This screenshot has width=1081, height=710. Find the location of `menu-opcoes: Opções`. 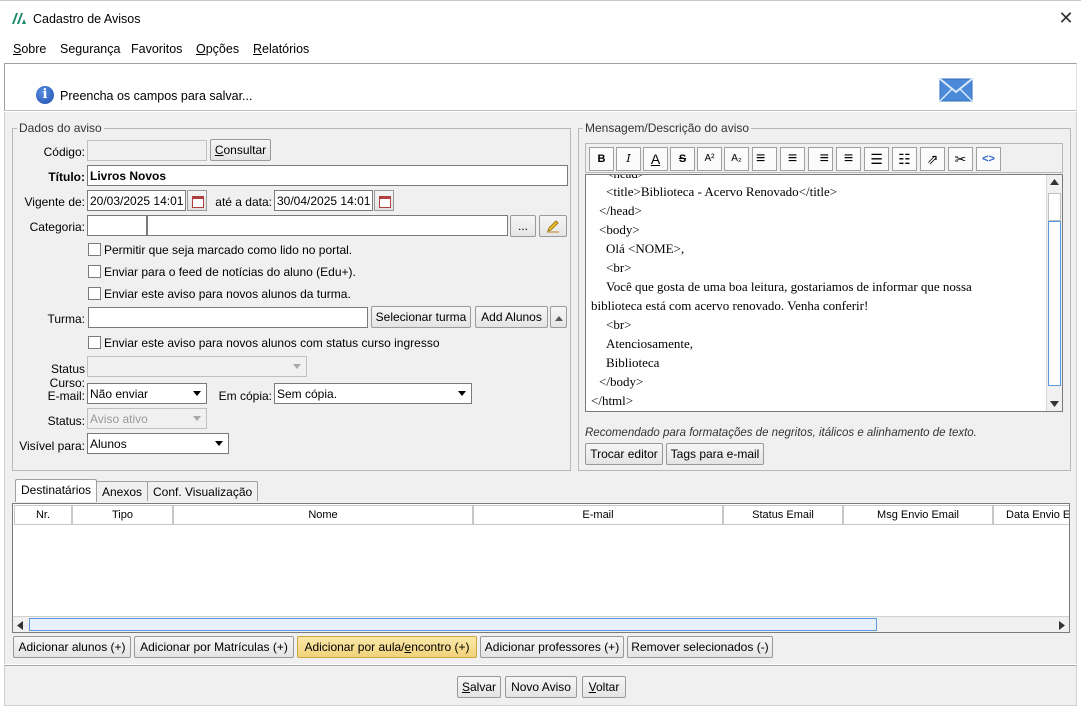

menu-opcoes: Opções is located at coordinates (217, 49).